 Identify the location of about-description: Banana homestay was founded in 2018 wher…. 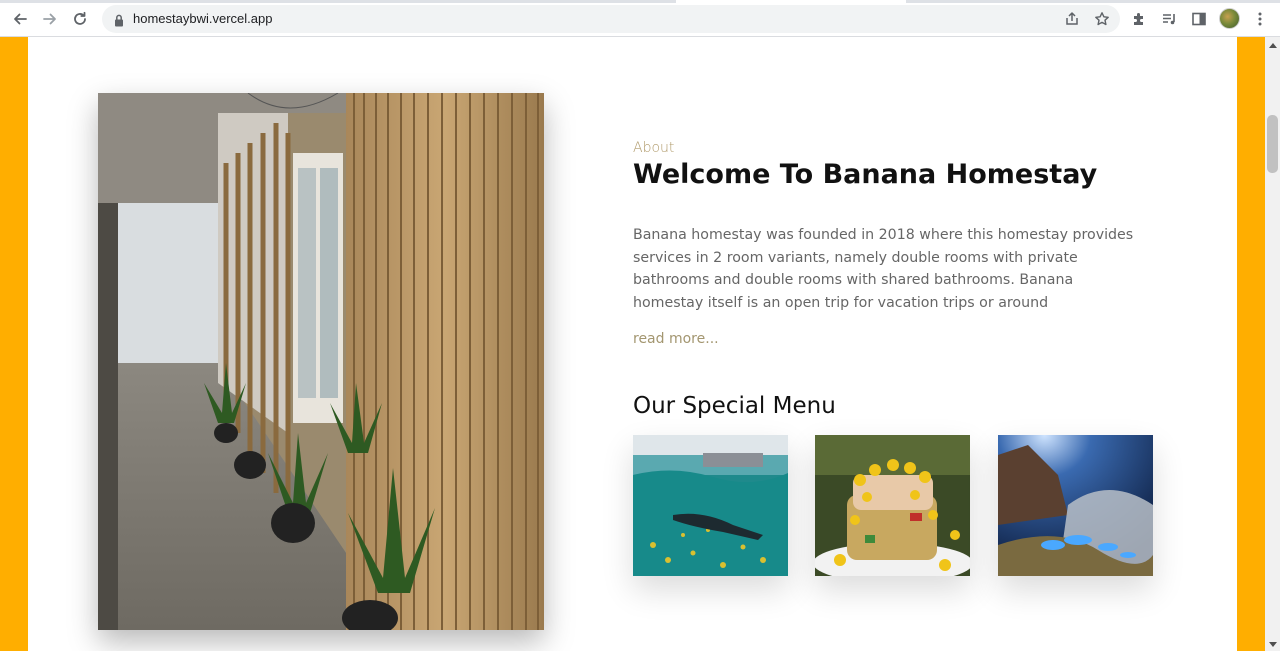
(883, 269).